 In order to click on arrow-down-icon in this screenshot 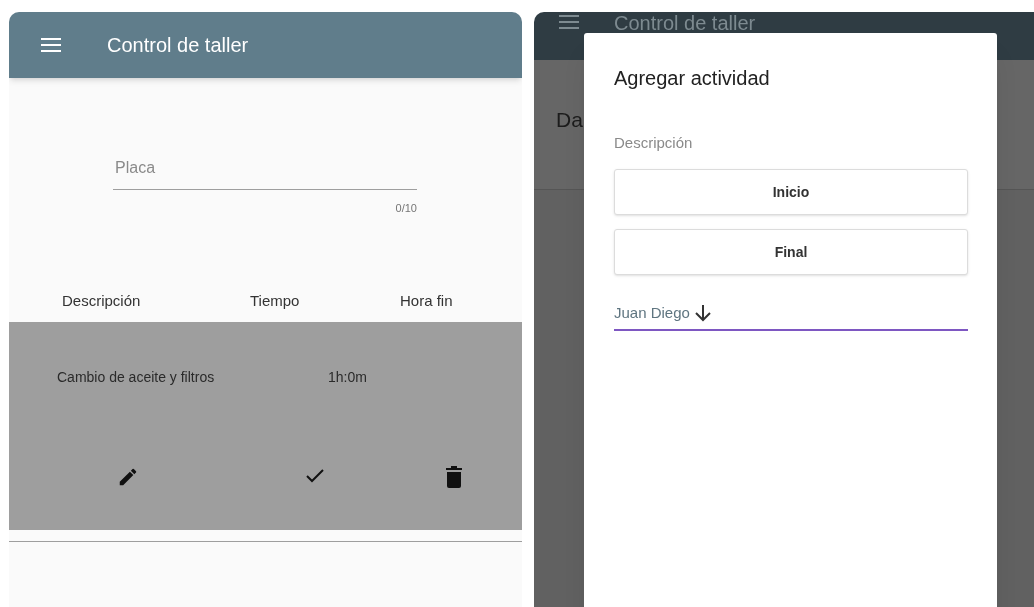, I will do `click(702, 313)`.